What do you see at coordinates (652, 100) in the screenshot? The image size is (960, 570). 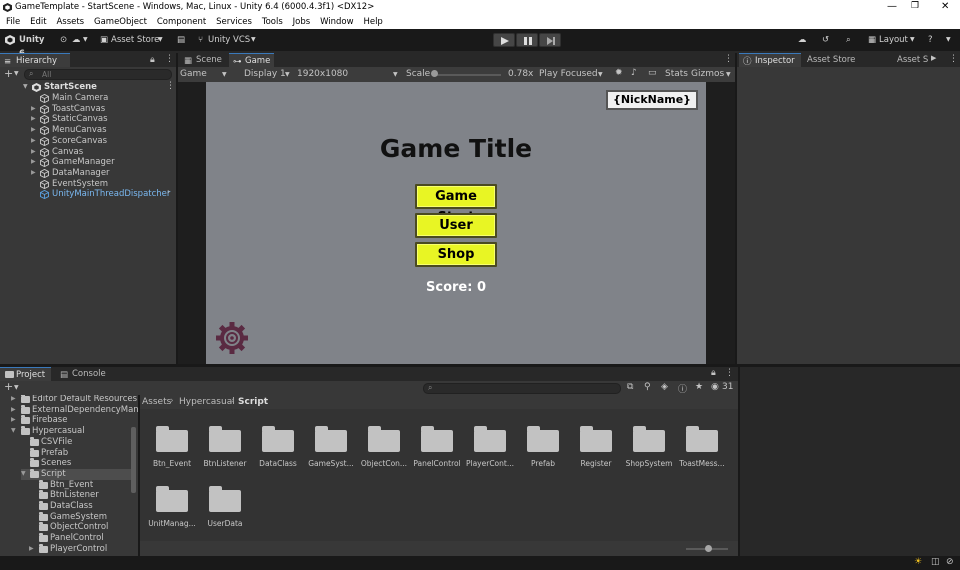 I see `nickname-button: {NickName}` at bounding box center [652, 100].